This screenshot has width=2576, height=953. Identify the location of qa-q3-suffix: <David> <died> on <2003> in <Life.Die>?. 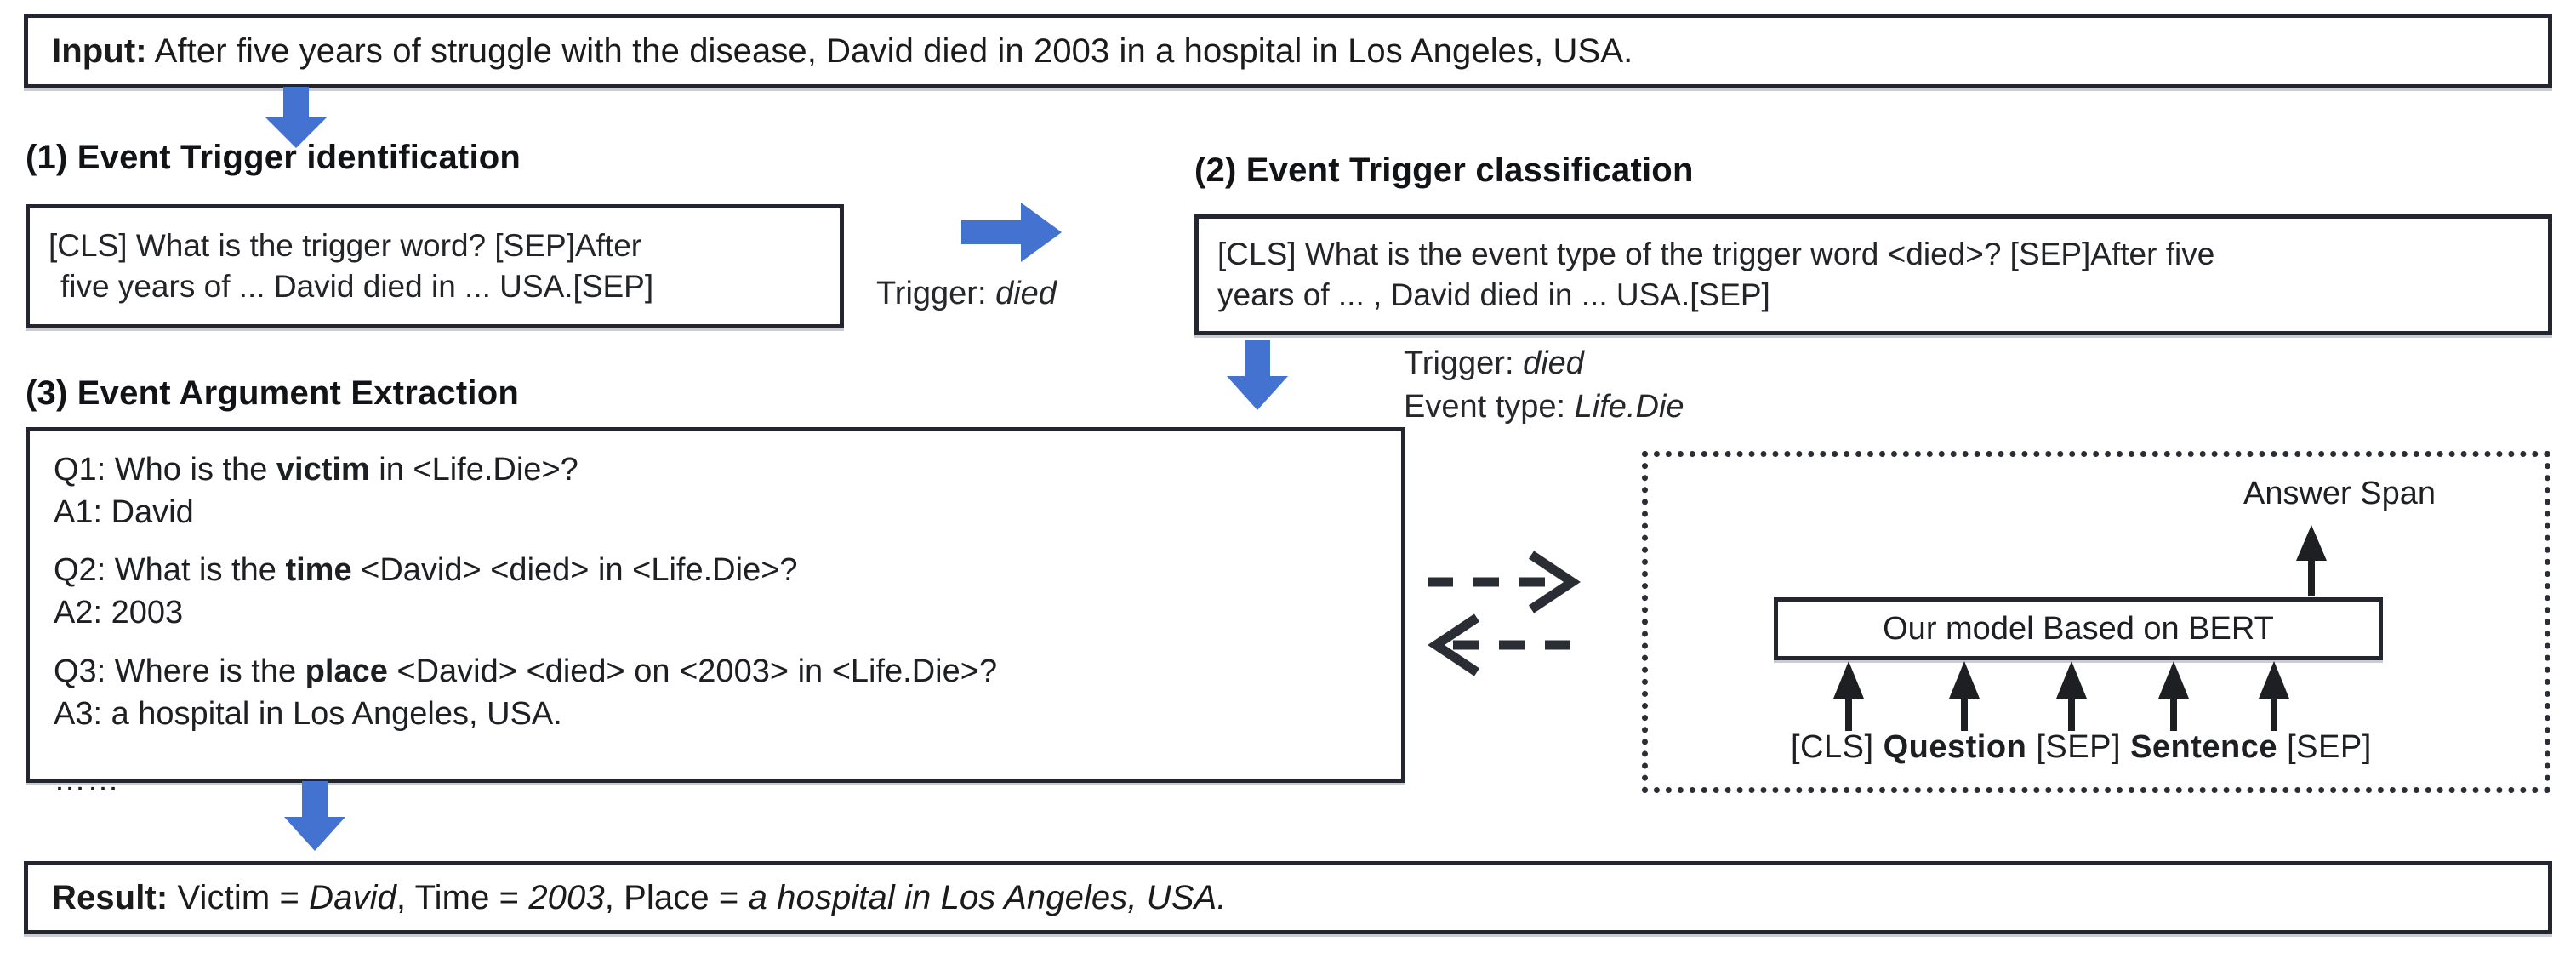
(693, 671).